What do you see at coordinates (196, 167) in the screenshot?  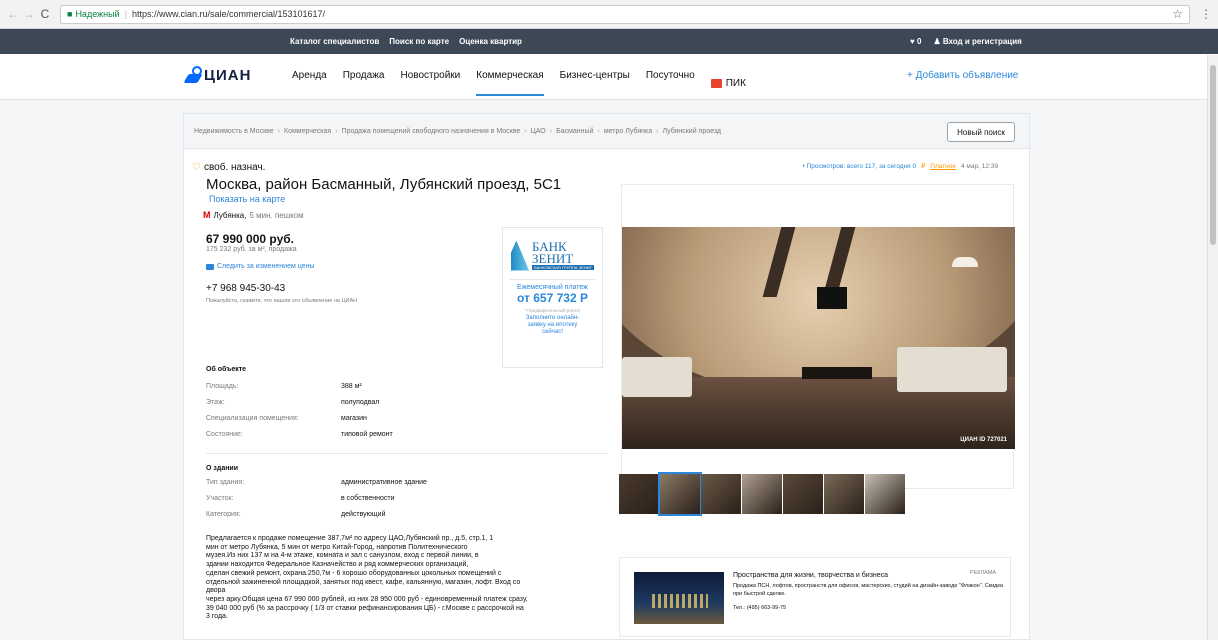 I see `favorite-heart-icon: ♡` at bounding box center [196, 167].